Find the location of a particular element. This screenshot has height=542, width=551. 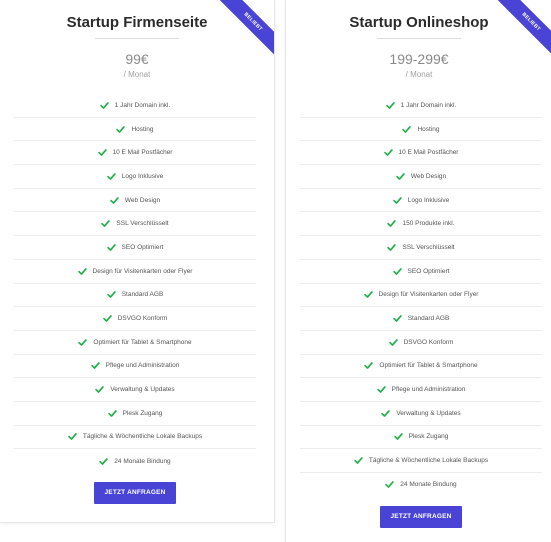

feature-item: 24 Monate Bindung is located at coordinates (421, 485).